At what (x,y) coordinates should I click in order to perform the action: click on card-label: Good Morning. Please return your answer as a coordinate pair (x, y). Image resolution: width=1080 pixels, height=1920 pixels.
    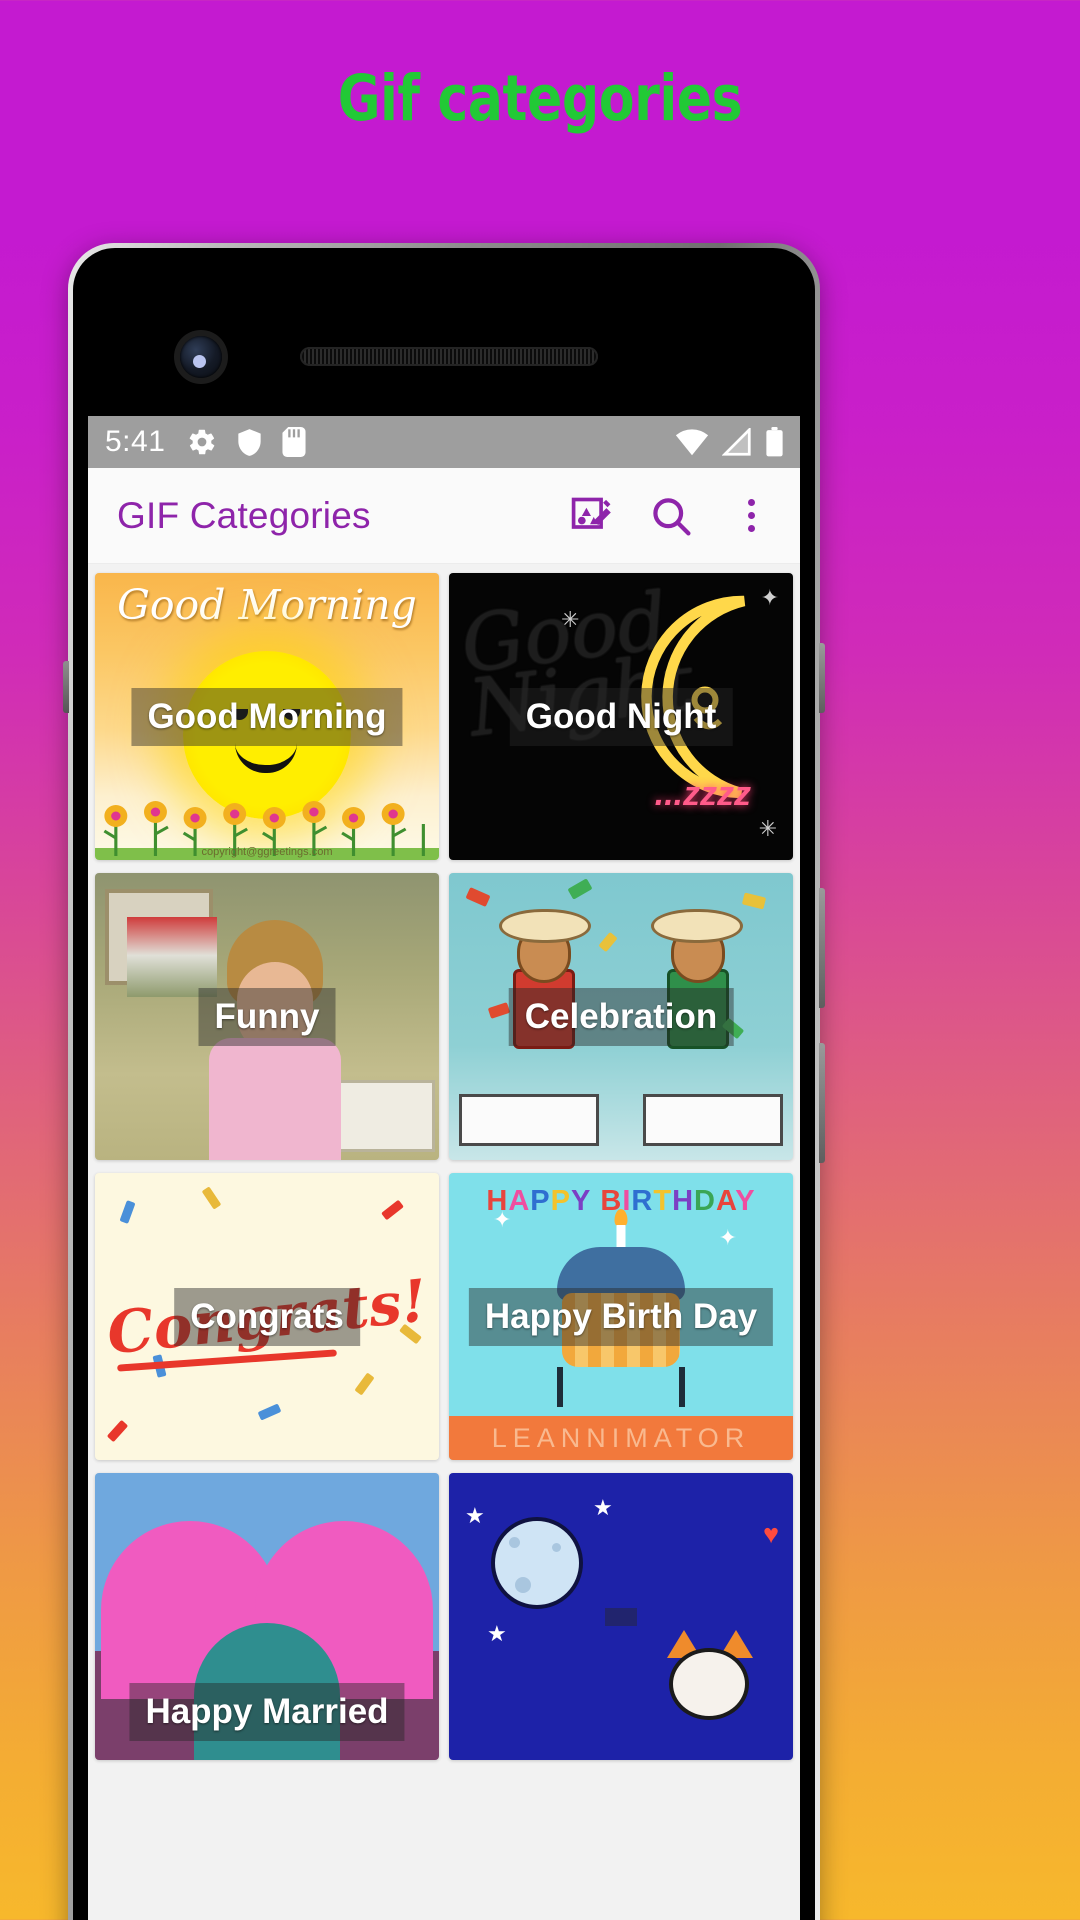
    Looking at the image, I should click on (267, 716).